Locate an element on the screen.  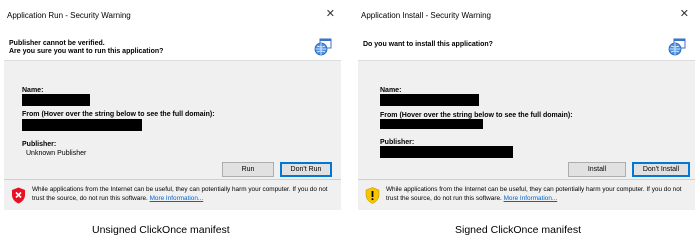
yellow-shield-exclamation-icon is located at coordinates (372, 195).